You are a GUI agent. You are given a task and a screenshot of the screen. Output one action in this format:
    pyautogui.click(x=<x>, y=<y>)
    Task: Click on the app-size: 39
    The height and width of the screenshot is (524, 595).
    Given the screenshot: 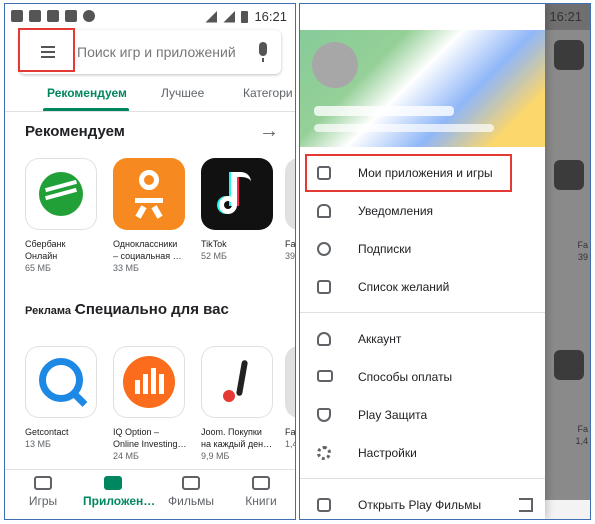 What is the action you would take?
    pyautogui.click(x=290, y=256)
    